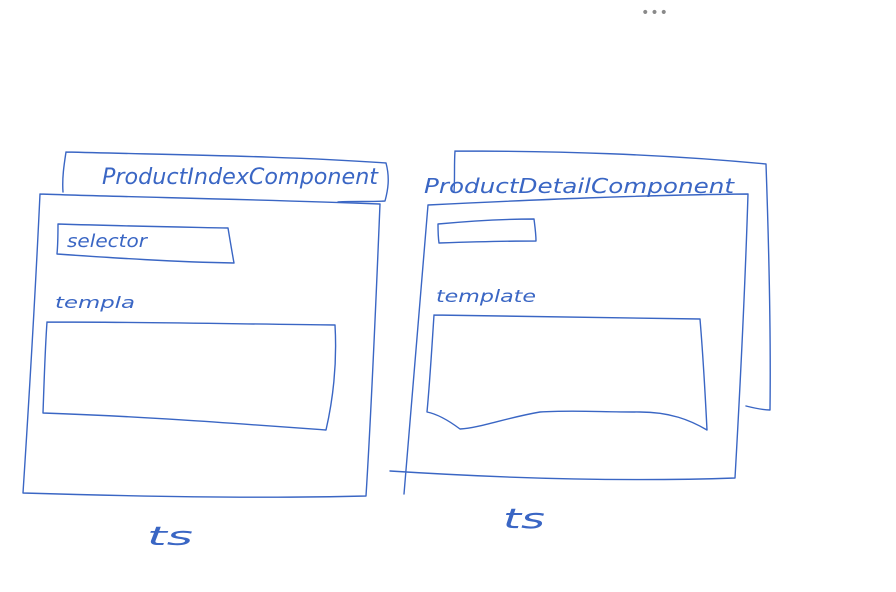 This screenshot has width=896, height=592. Describe the element at coordinates (189, 376) in the screenshot. I see `left-template-box` at that location.